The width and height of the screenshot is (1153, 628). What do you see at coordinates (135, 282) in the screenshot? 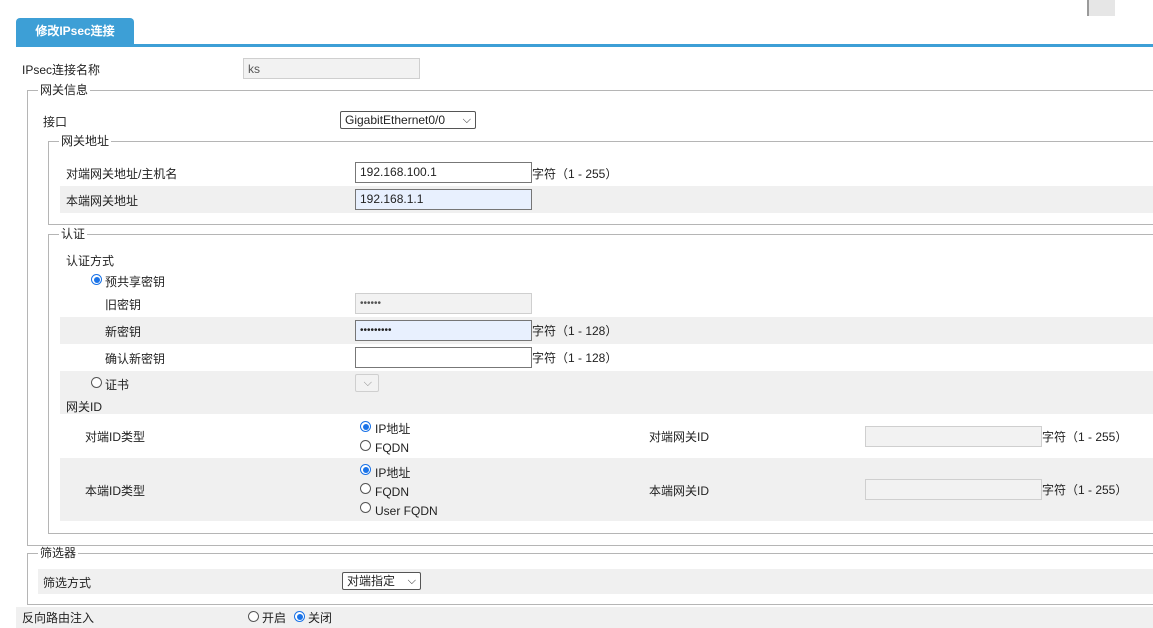
I see `psk-label: 预共享密钥` at bounding box center [135, 282].